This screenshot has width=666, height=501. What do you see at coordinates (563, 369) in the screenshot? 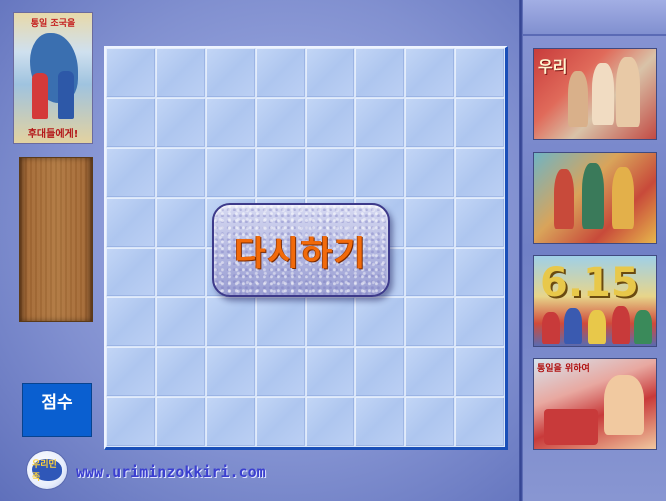
I see `poster-4-headline: 통일을 위하여` at bounding box center [563, 369].